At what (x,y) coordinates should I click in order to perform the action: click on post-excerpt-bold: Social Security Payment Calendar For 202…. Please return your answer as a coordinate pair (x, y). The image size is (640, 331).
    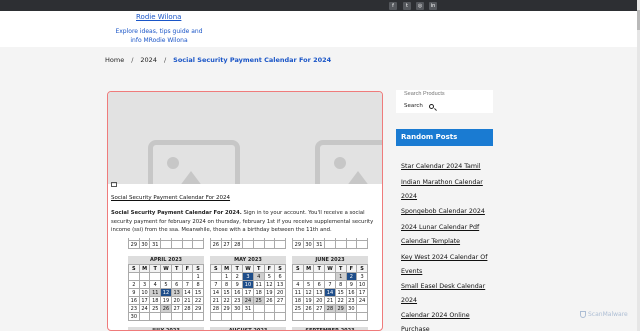
    Looking at the image, I should click on (176, 213).